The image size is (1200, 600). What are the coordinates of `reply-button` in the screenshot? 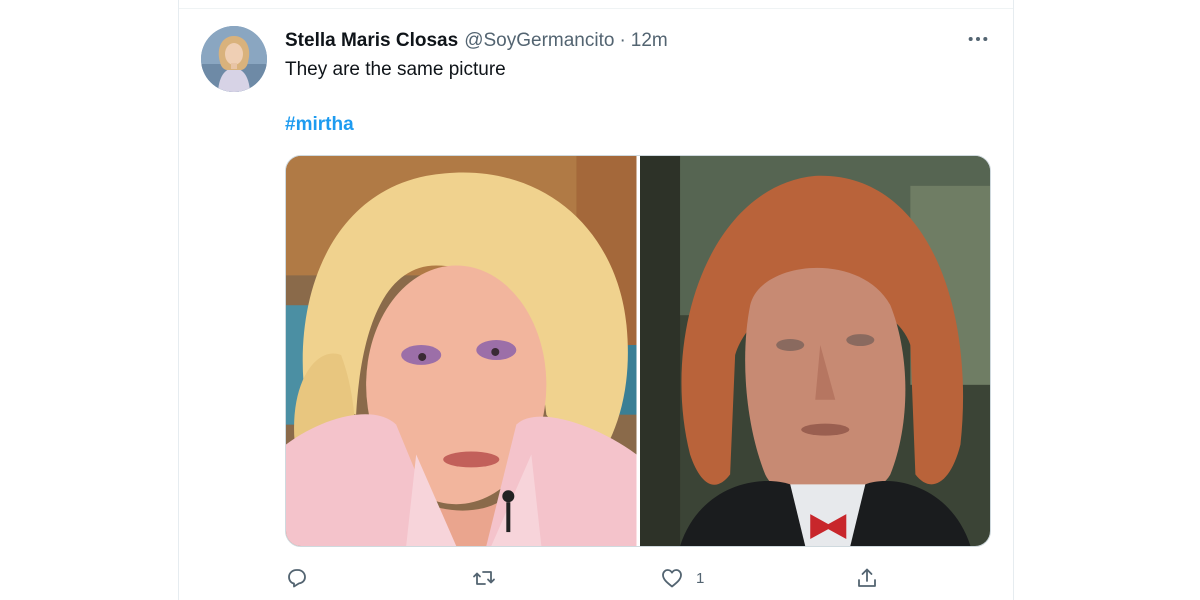 It's located at (303, 578).